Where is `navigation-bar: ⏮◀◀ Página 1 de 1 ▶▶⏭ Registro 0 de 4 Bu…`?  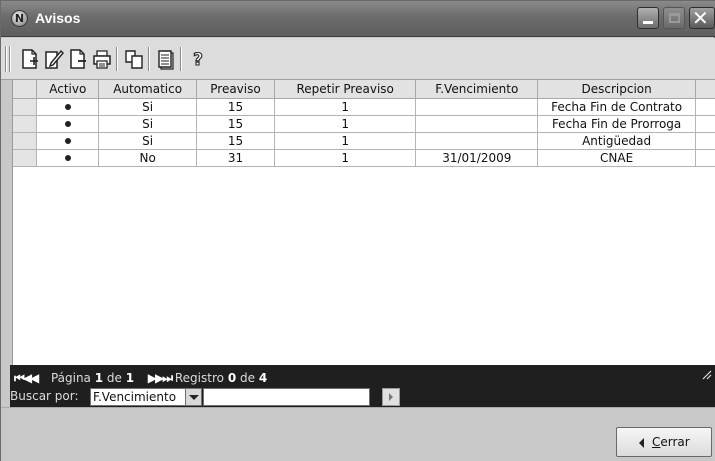 navigation-bar: ⏮◀◀ Página 1 de 1 ▶▶⏭ Registro 0 de 4 Bu… is located at coordinates (362, 386).